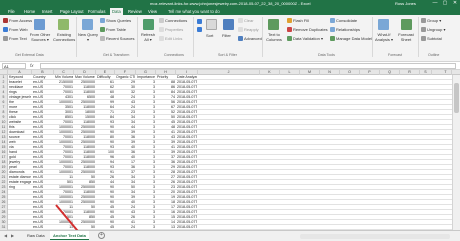 Image resolution: width=460 pixels, height=241 pixels. What do you see at coordinates (332, 30) in the screenshot?
I see `relationships-icon` at bounding box center [332, 30].